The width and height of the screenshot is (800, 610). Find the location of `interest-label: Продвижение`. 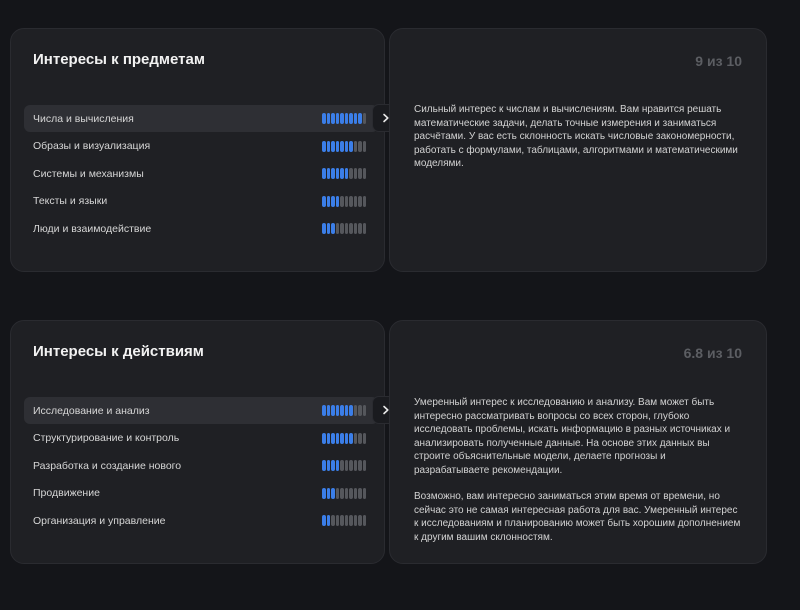

interest-label: Продвижение is located at coordinates (66, 493).